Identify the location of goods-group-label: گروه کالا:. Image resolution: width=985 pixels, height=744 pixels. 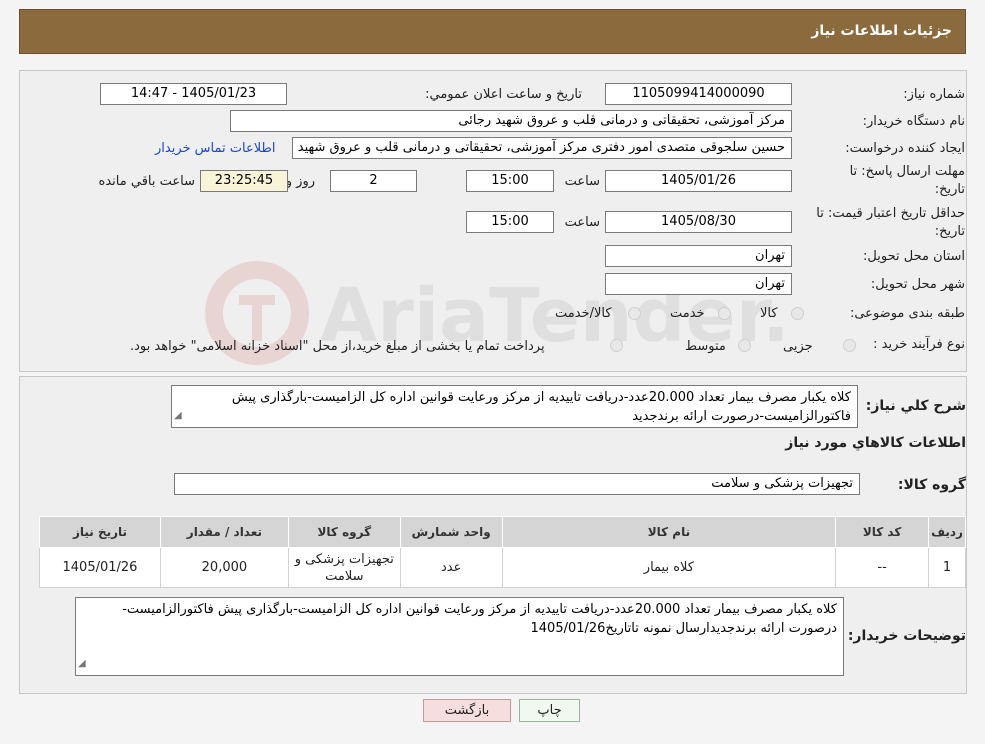
(931, 485).